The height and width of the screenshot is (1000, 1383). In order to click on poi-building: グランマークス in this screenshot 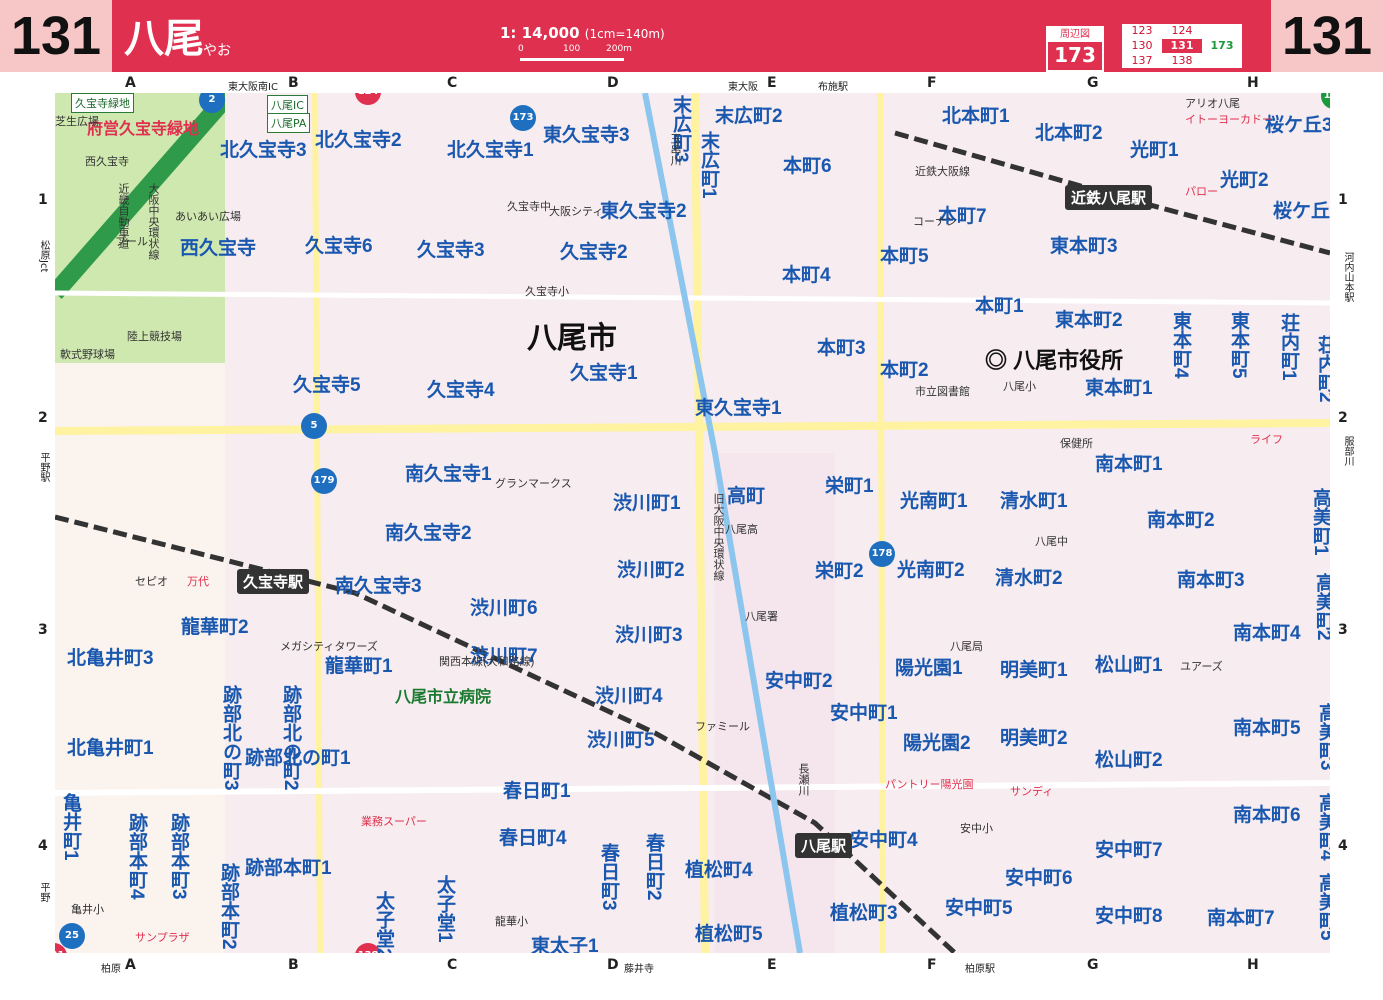, I will do `click(533, 484)`.